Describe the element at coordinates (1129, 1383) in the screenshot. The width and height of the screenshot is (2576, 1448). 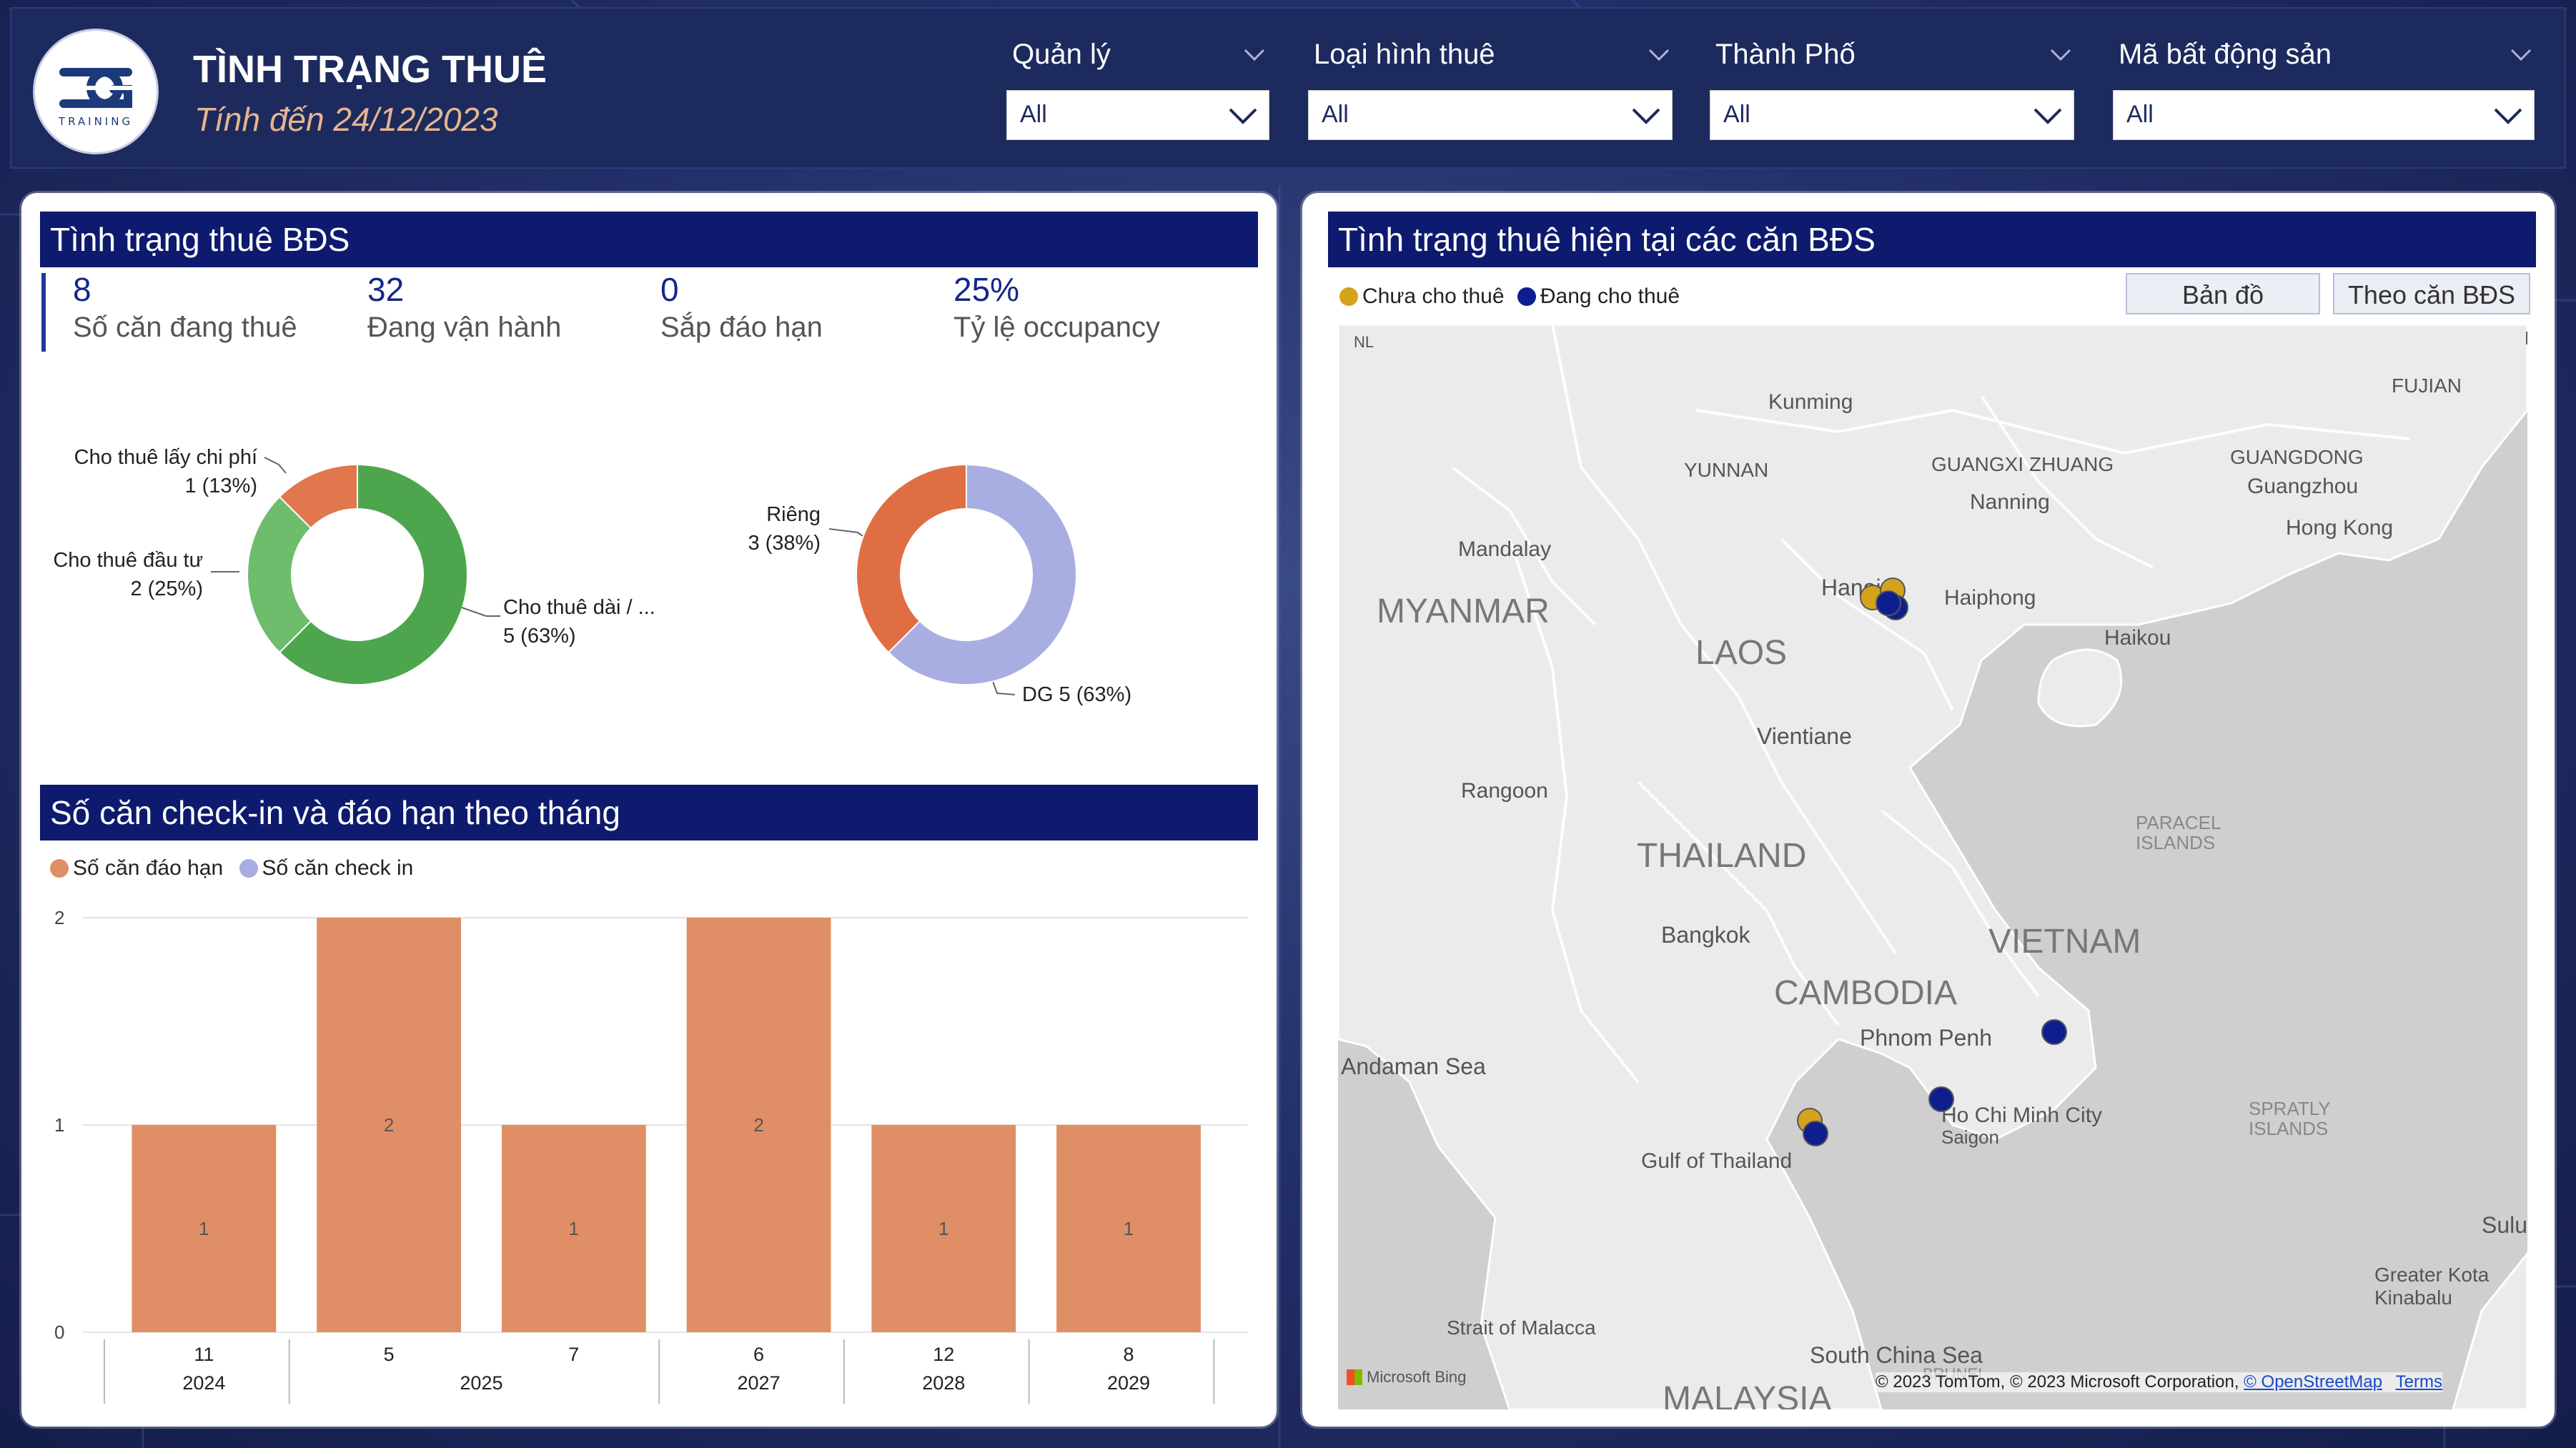
I see `x-year-label: 2029` at that location.